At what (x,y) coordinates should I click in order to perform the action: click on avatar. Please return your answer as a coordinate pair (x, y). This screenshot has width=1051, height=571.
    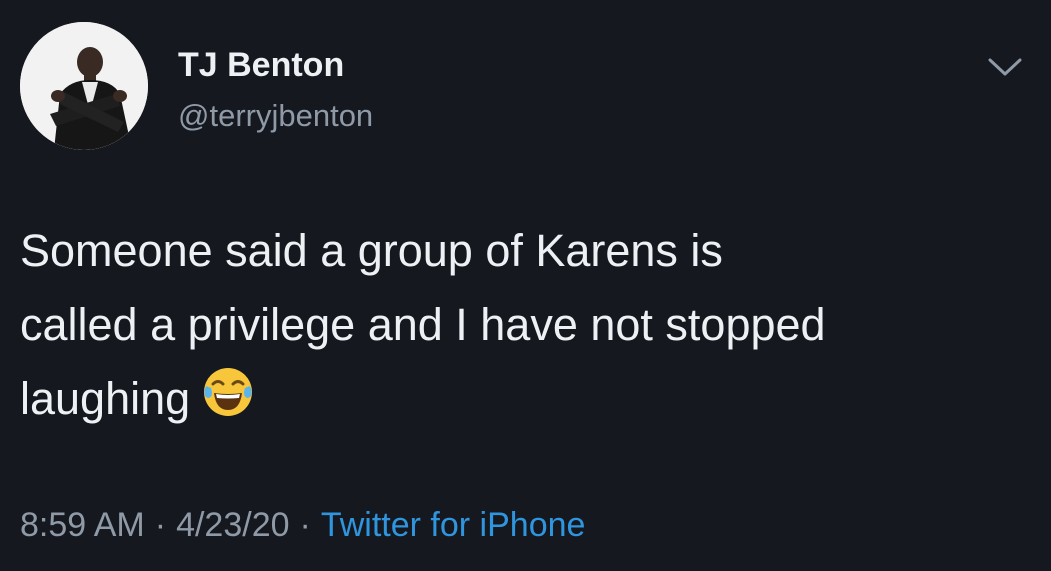
    Looking at the image, I should click on (84, 86).